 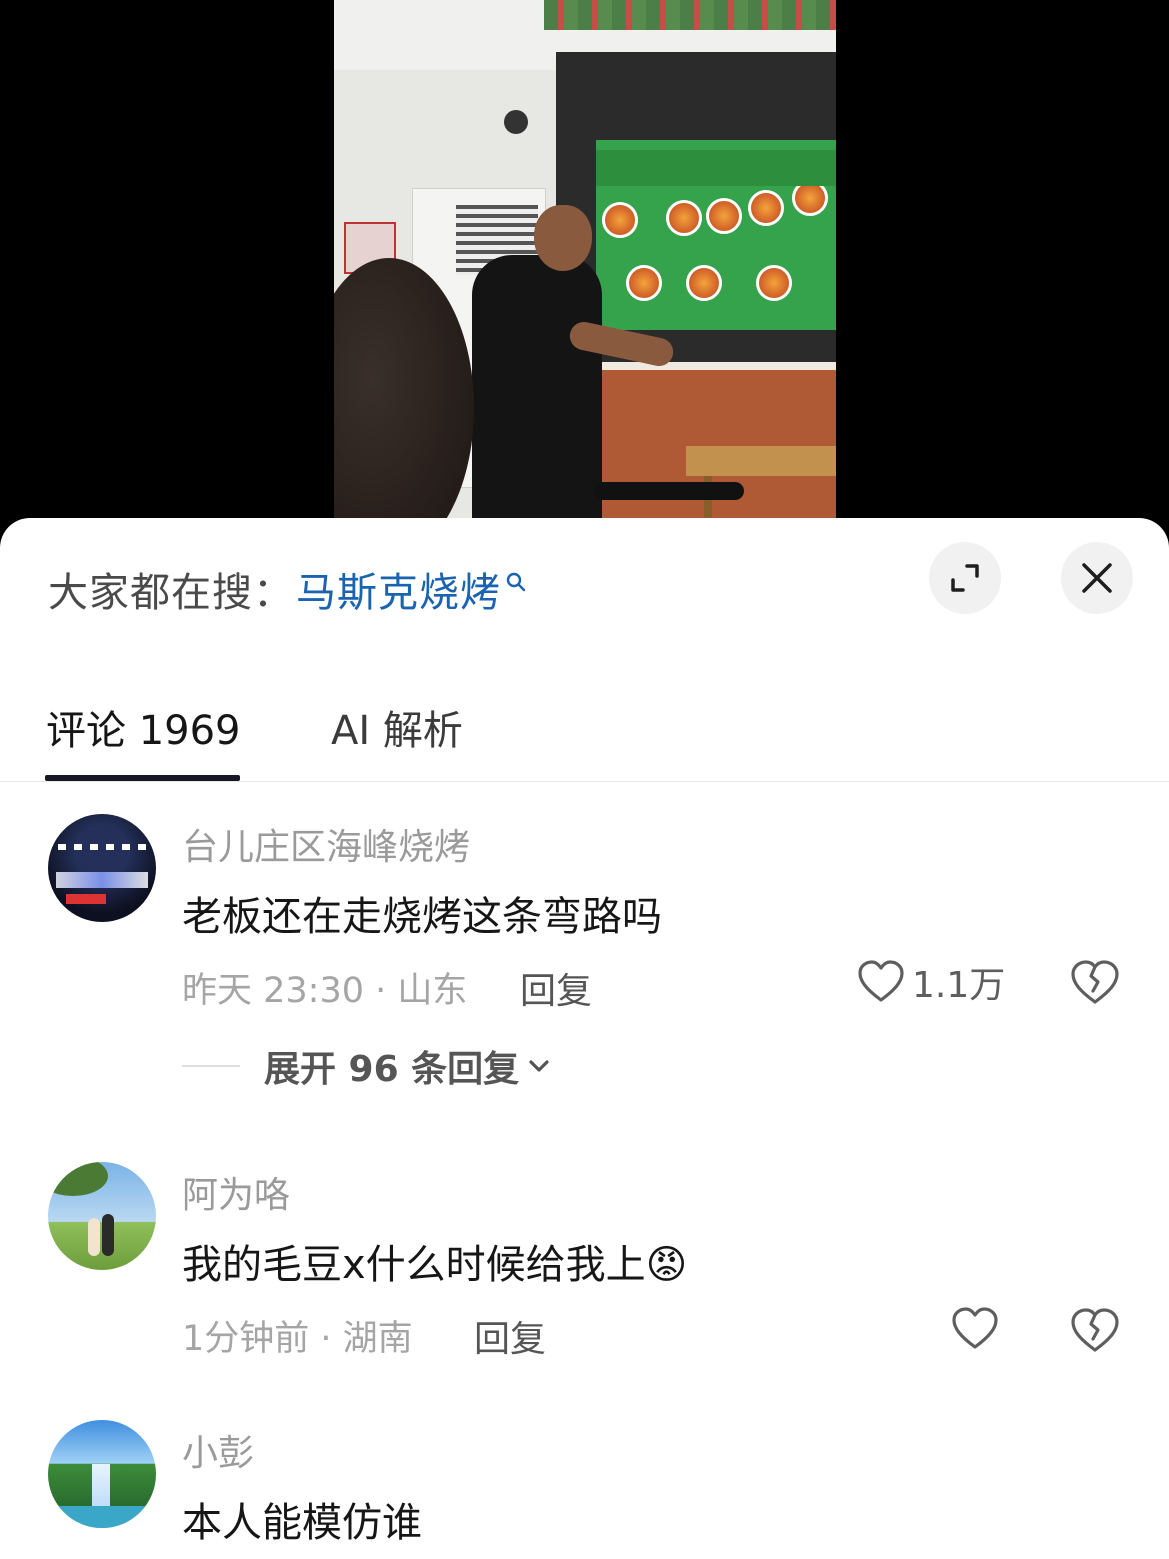 I want to click on comment-meta: 1分钟前 · 湖南, so click(x=297, y=1339).